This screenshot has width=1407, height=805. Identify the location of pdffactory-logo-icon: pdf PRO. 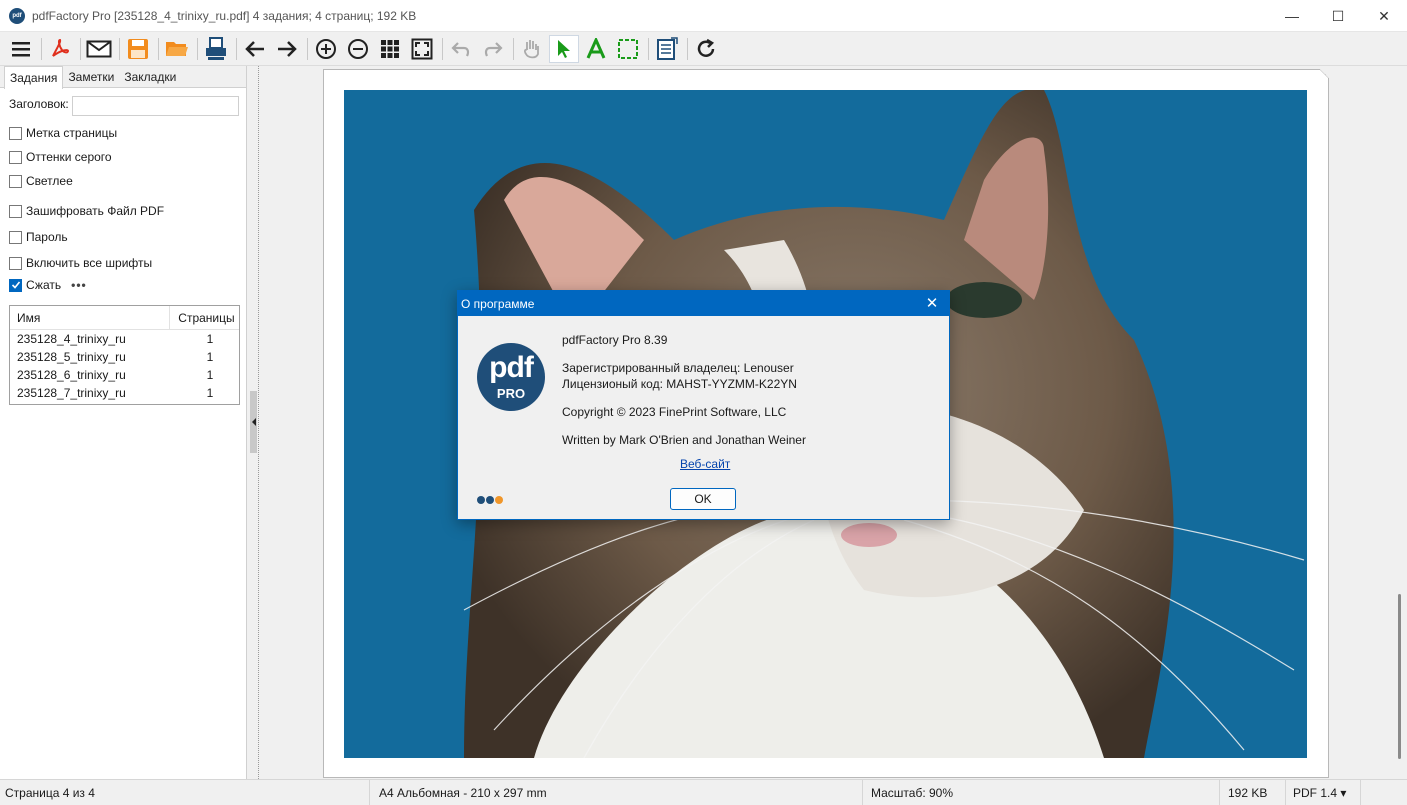
(511, 377).